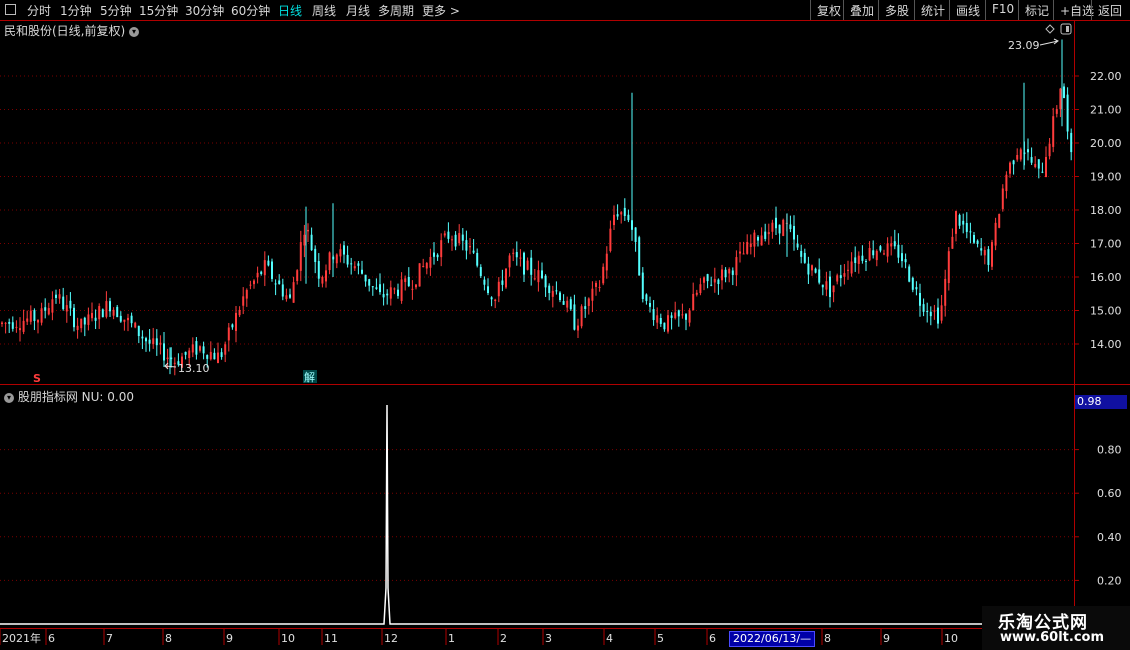 Image resolution: width=1130 pixels, height=650 pixels. Describe the element at coordinates (1024, 45) in the screenshot. I see `high-price-label: 23.09` at that location.